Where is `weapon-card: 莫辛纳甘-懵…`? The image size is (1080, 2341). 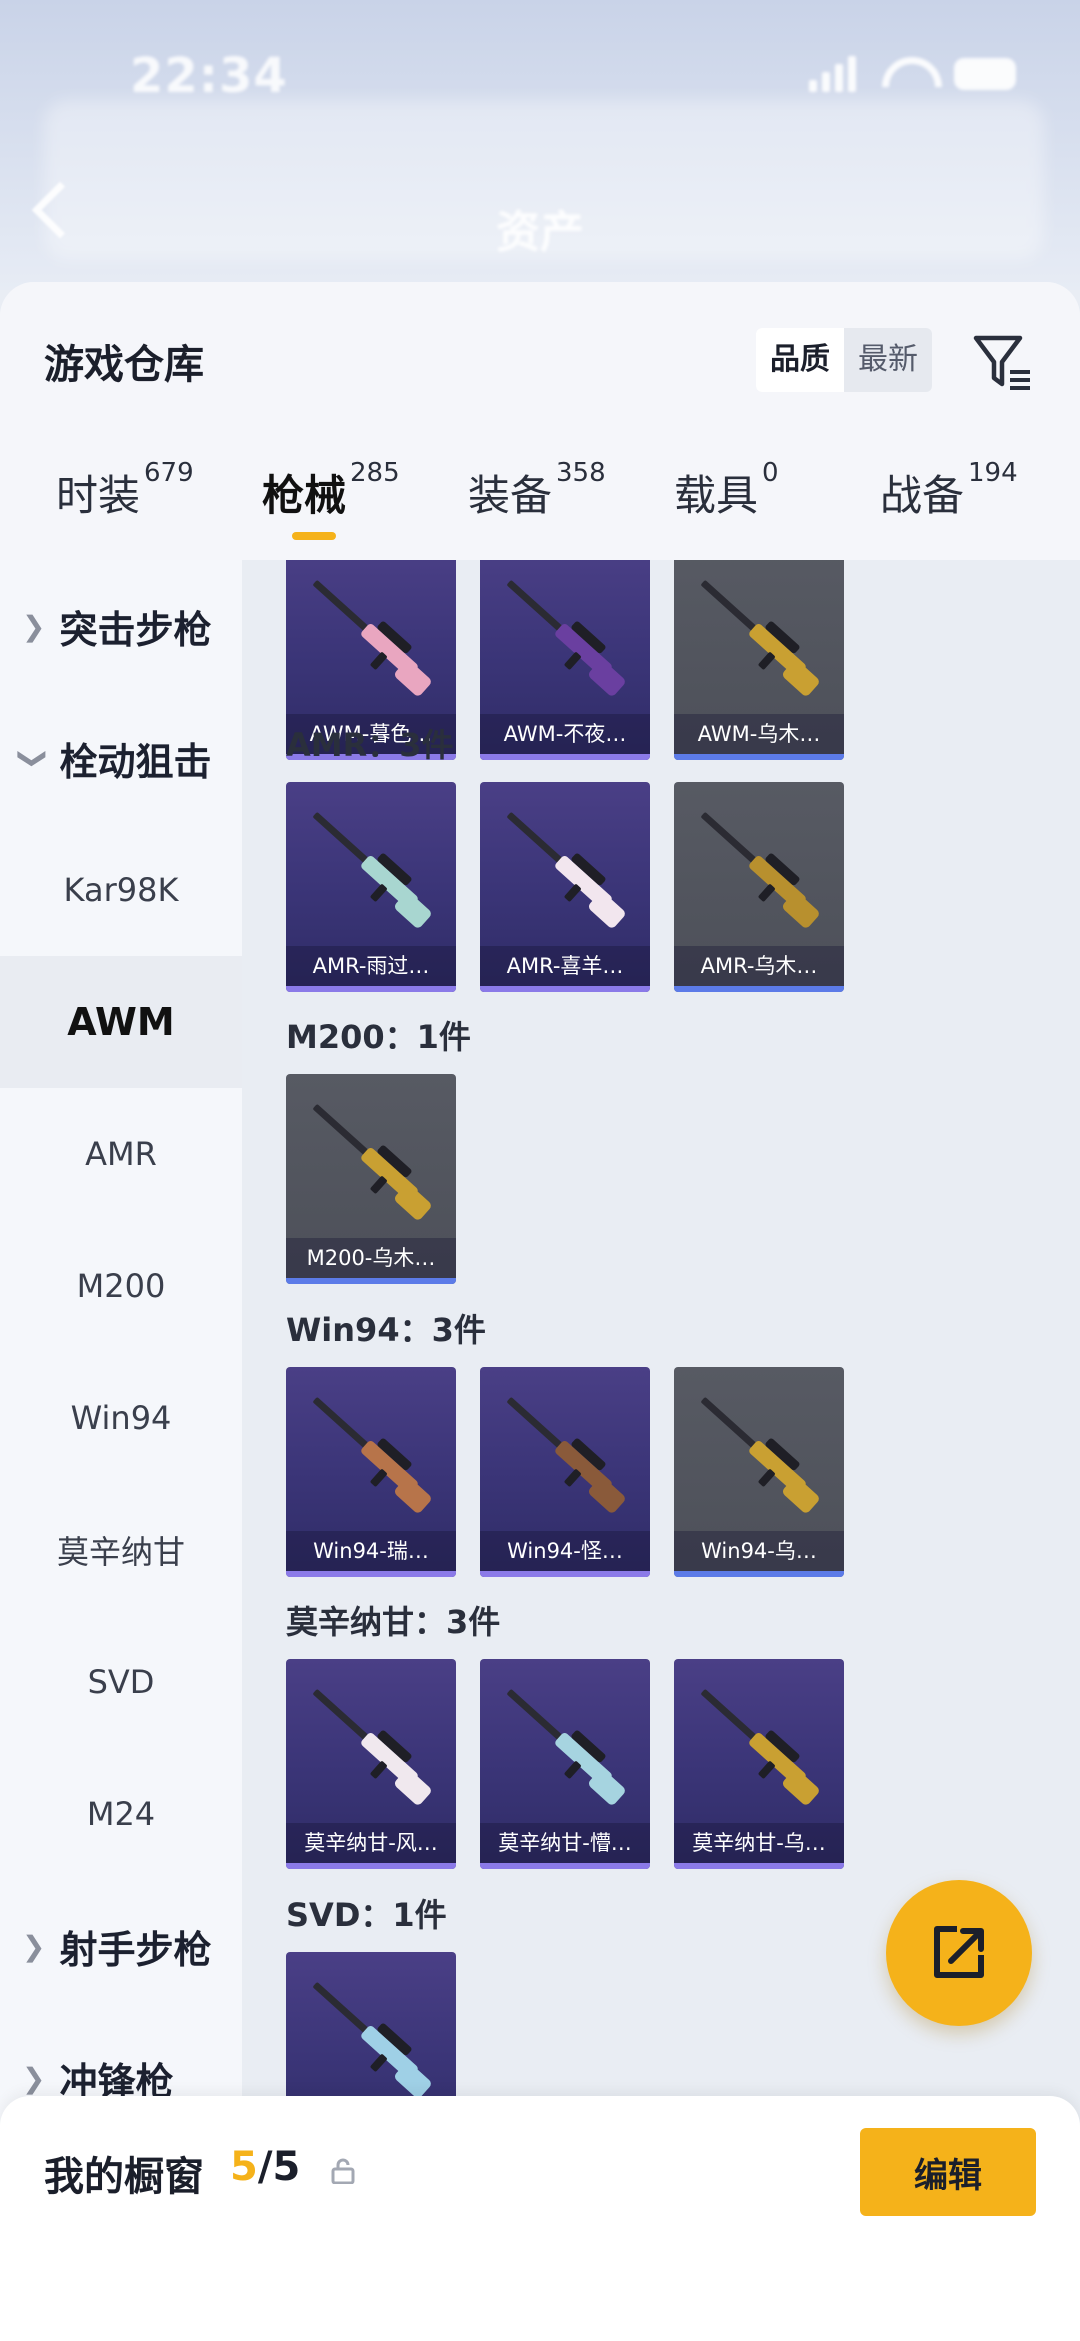
weapon-card: 莫辛纳甘-懵… is located at coordinates (565, 1764).